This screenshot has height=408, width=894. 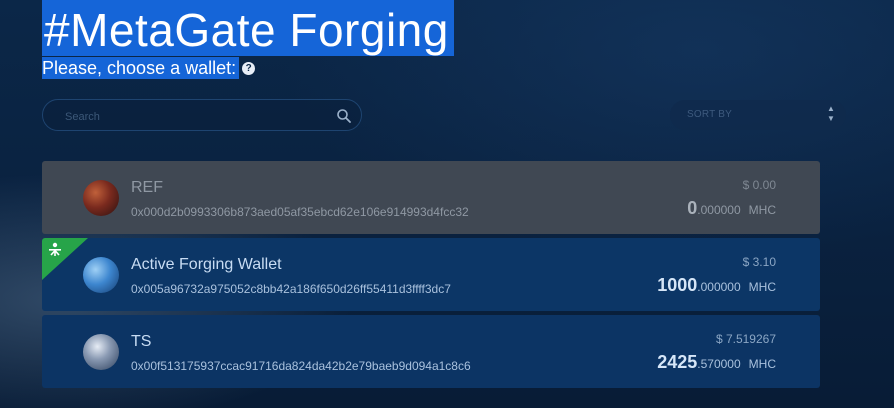 What do you see at coordinates (759, 262) in the screenshot?
I see `wallet-usd-value: $ 3.10` at bounding box center [759, 262].